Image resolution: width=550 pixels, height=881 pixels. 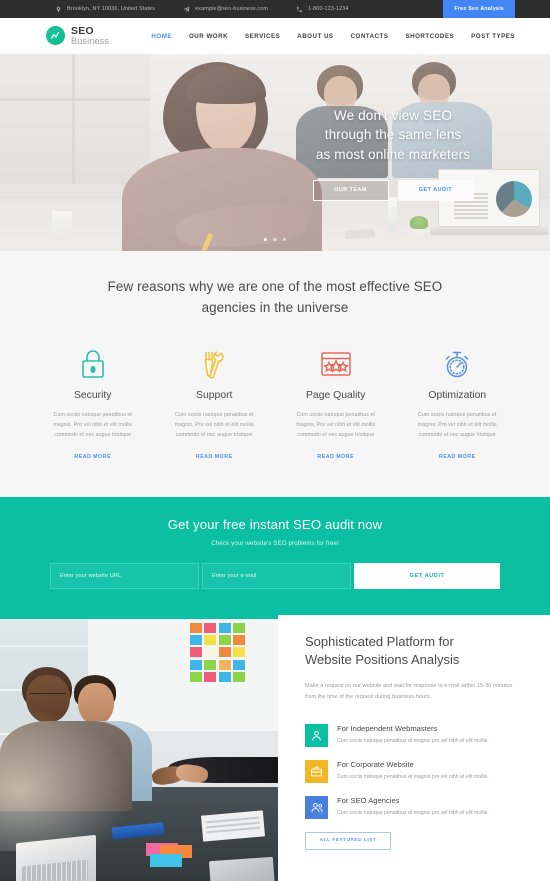 I want to click on hero-slider-dots, so click(x=275, y=239).